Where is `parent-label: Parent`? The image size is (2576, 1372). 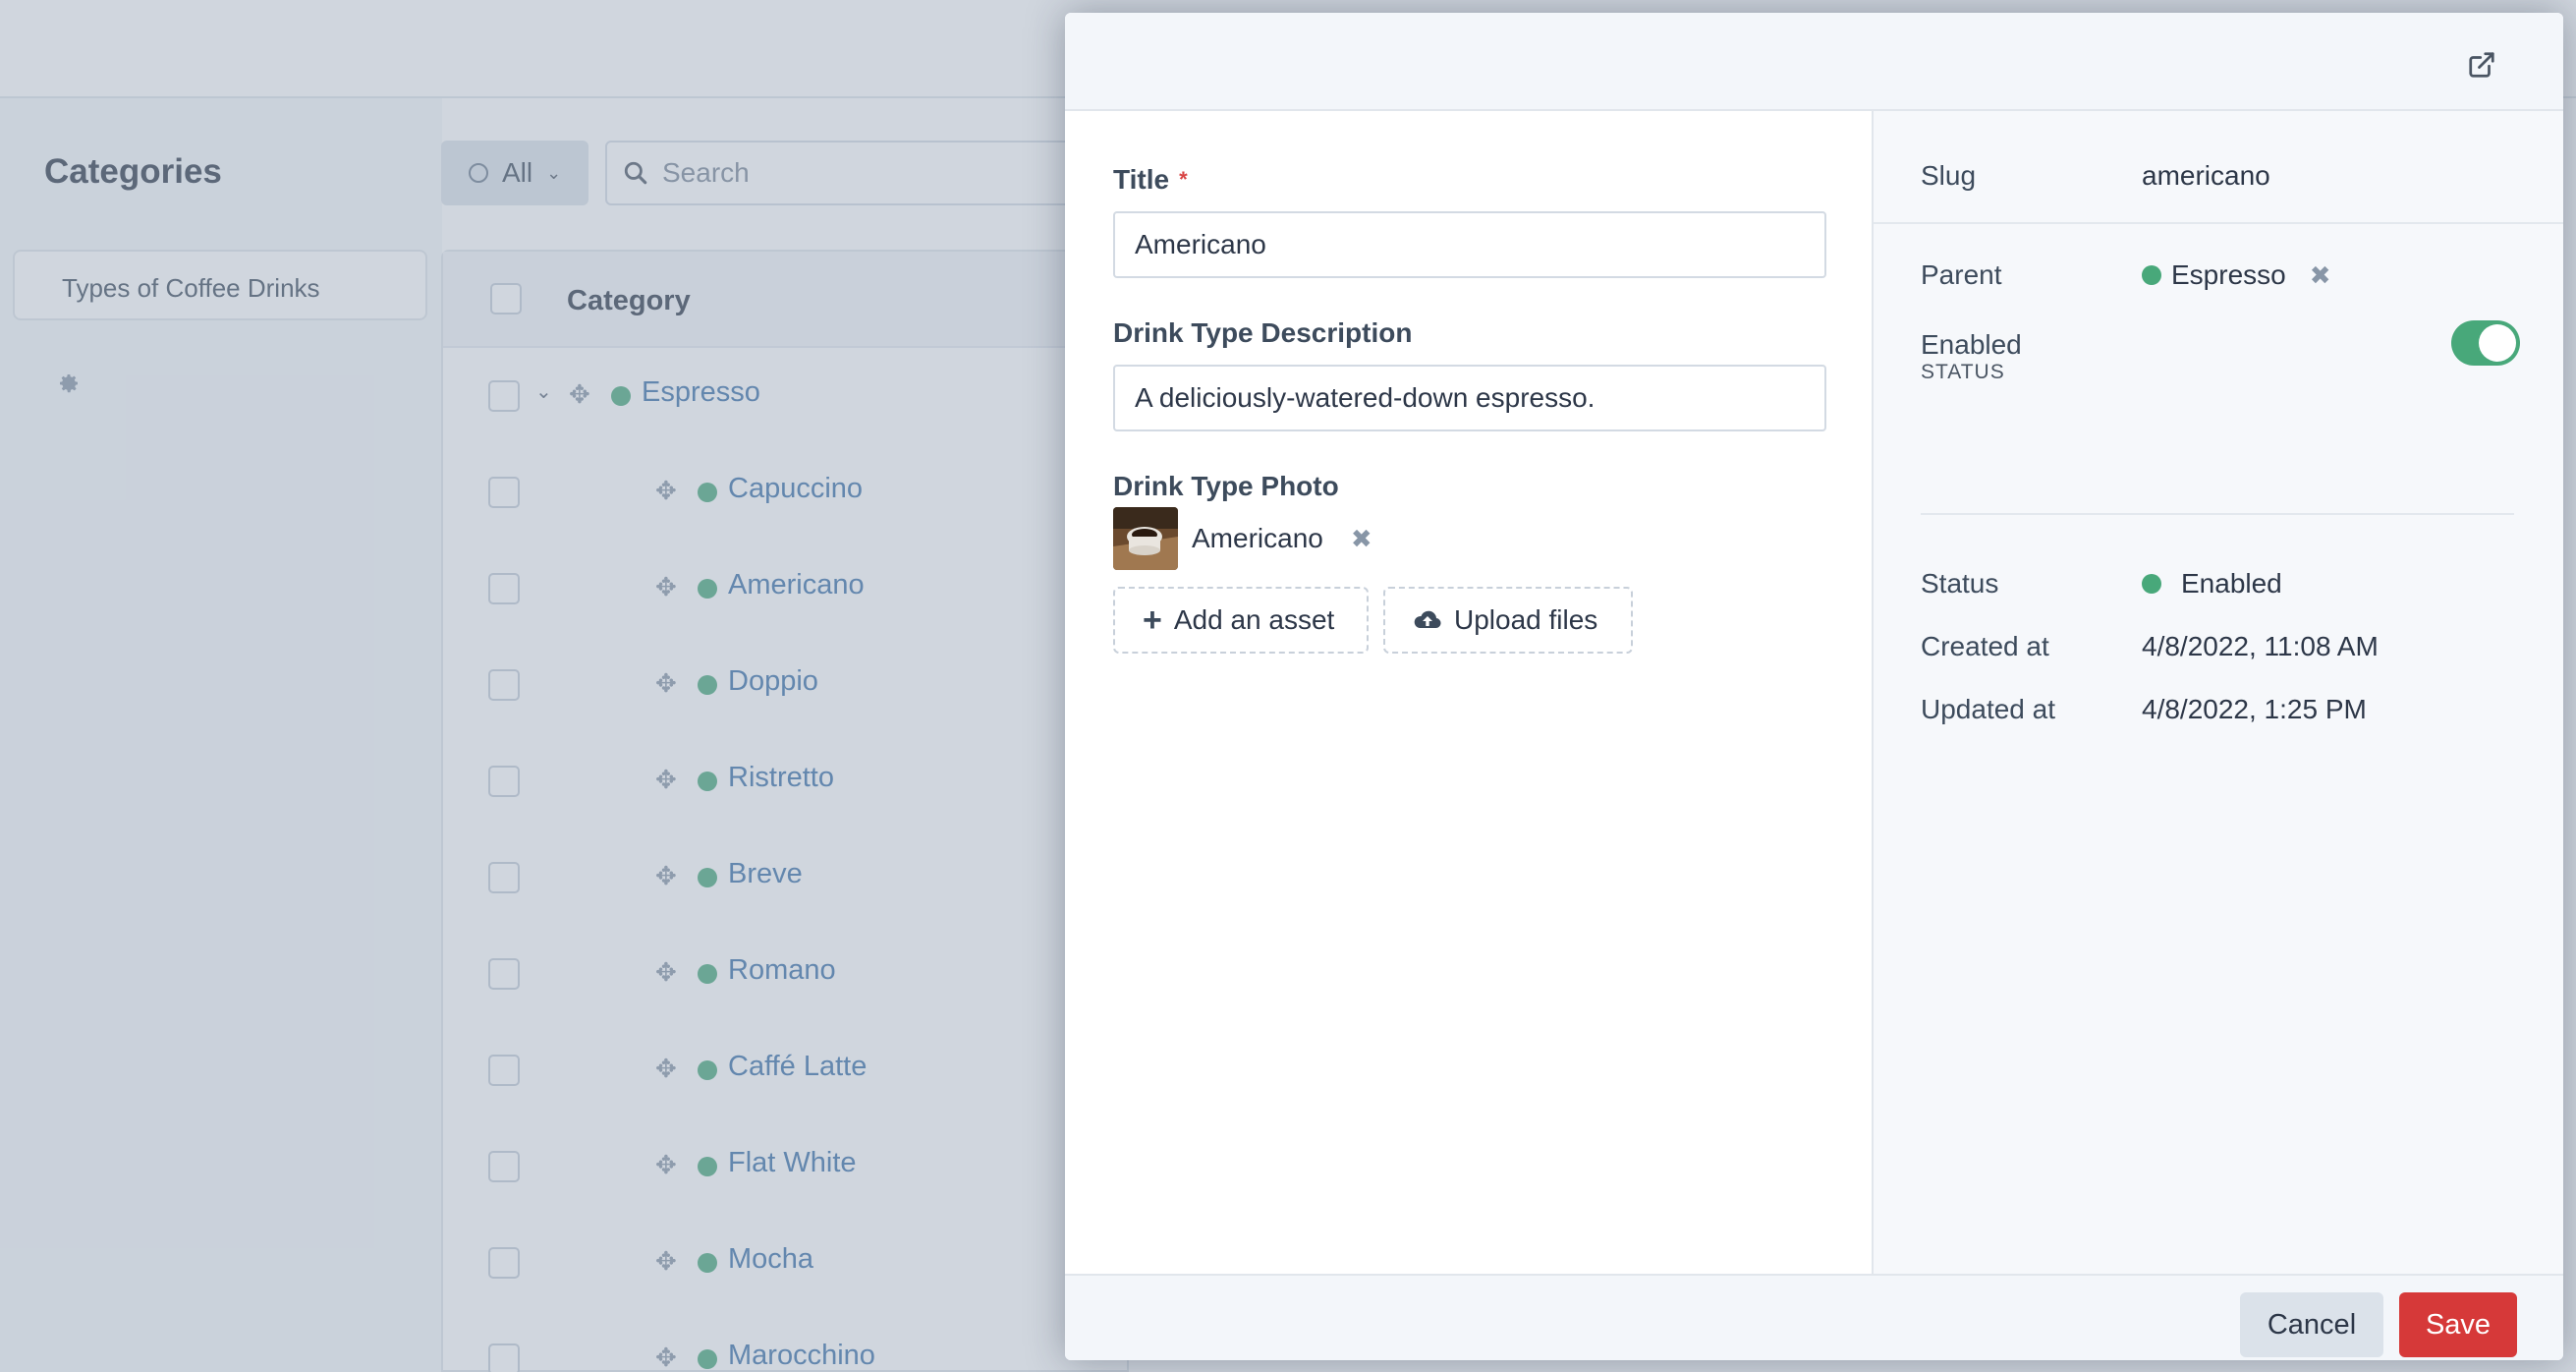
parent-label: Parent is located at coordinates (1961, 274).